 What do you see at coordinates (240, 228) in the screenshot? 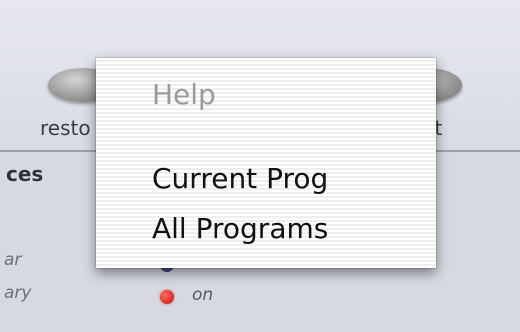
I see `menu-item-all-programs: All Programs` at bounding box center [240, 228].